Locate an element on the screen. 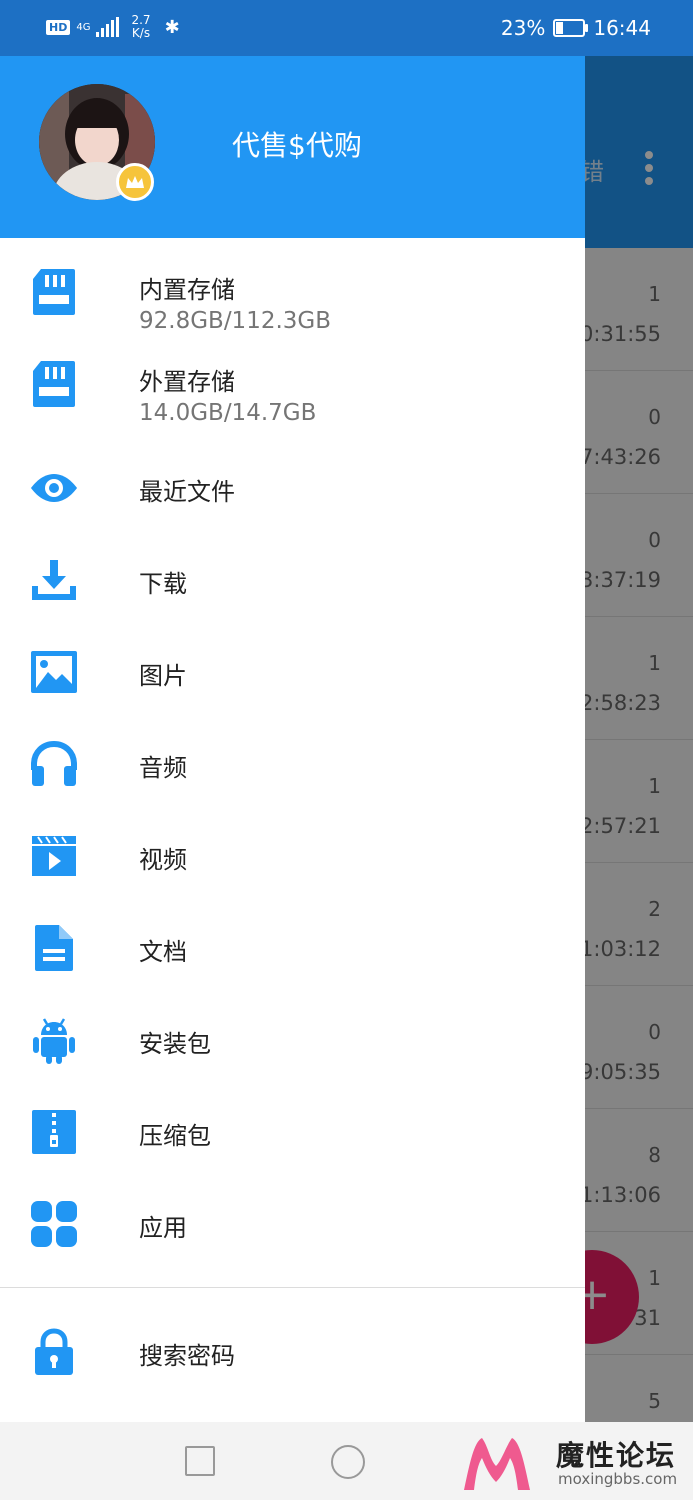  network-speed-value: 2.7 is located at coordinates (141, 20).